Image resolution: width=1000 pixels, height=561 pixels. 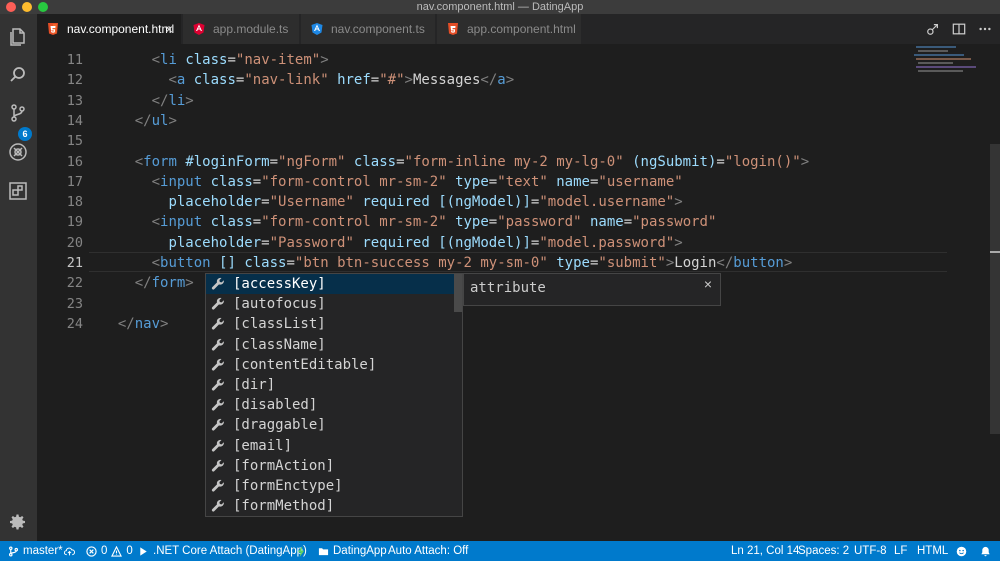 I want to click on suggestion-item: [dir], so click(x=334, y=385).